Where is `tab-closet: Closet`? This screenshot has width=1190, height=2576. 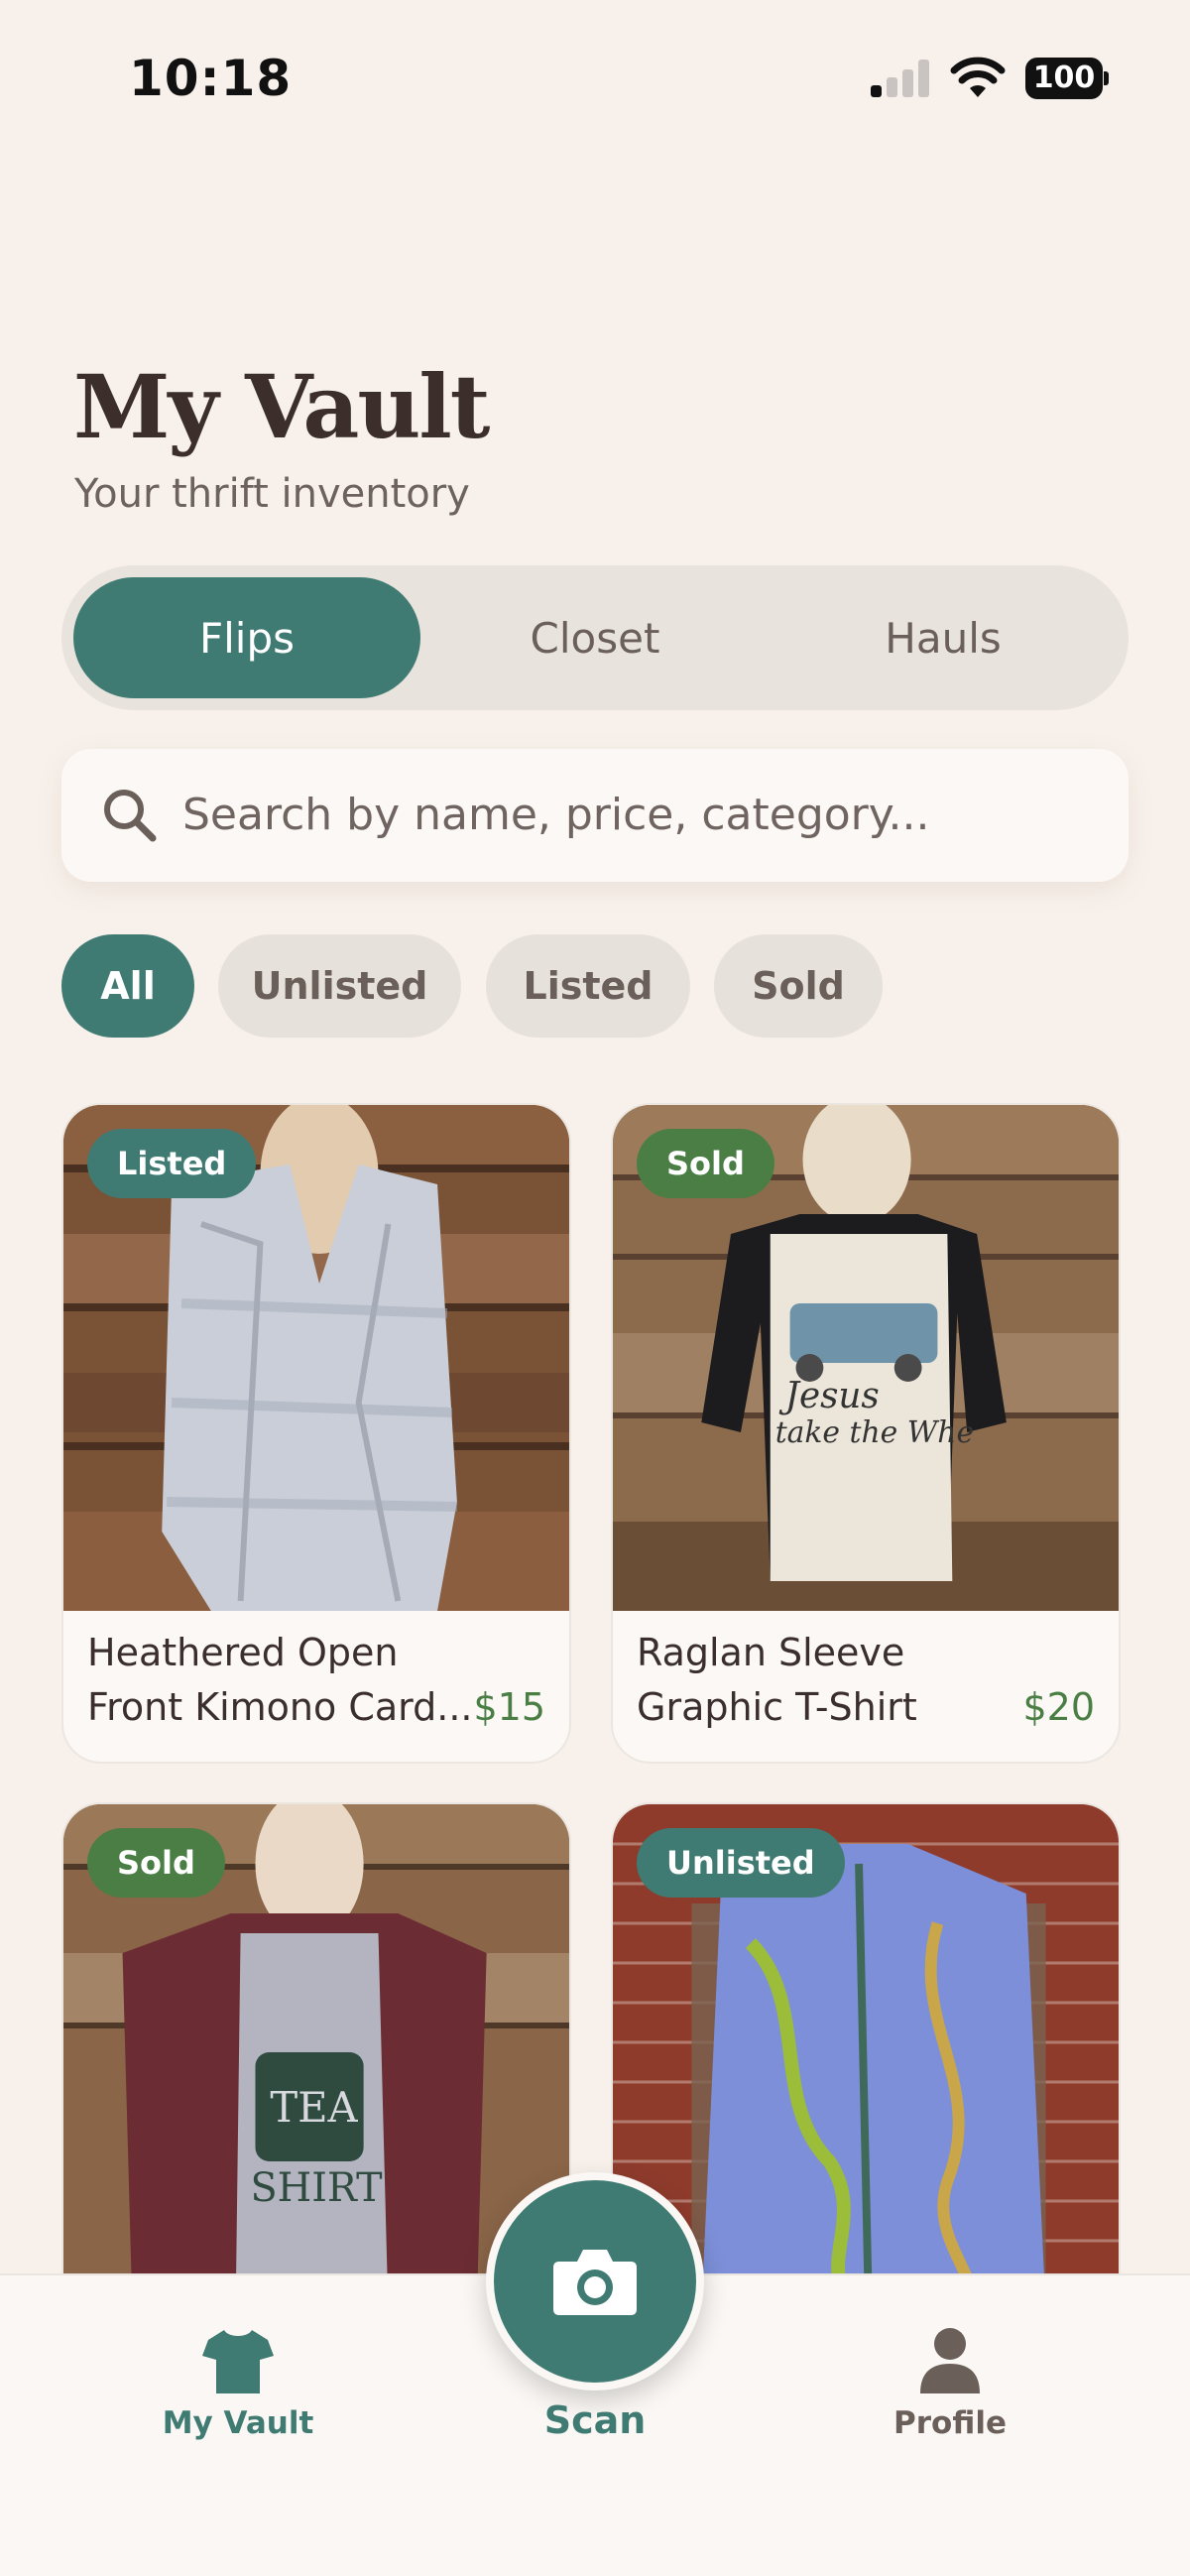 tab-closet: Closet is located at coordinates (595, 637).